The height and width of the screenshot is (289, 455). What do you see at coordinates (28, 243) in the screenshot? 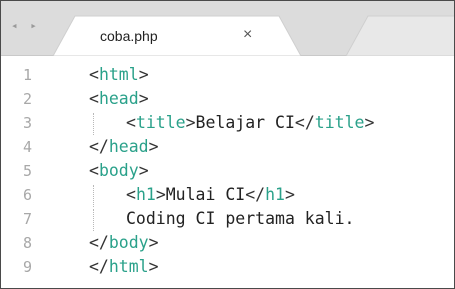
I see `line-number: 8` at bounding box center [28, 243].